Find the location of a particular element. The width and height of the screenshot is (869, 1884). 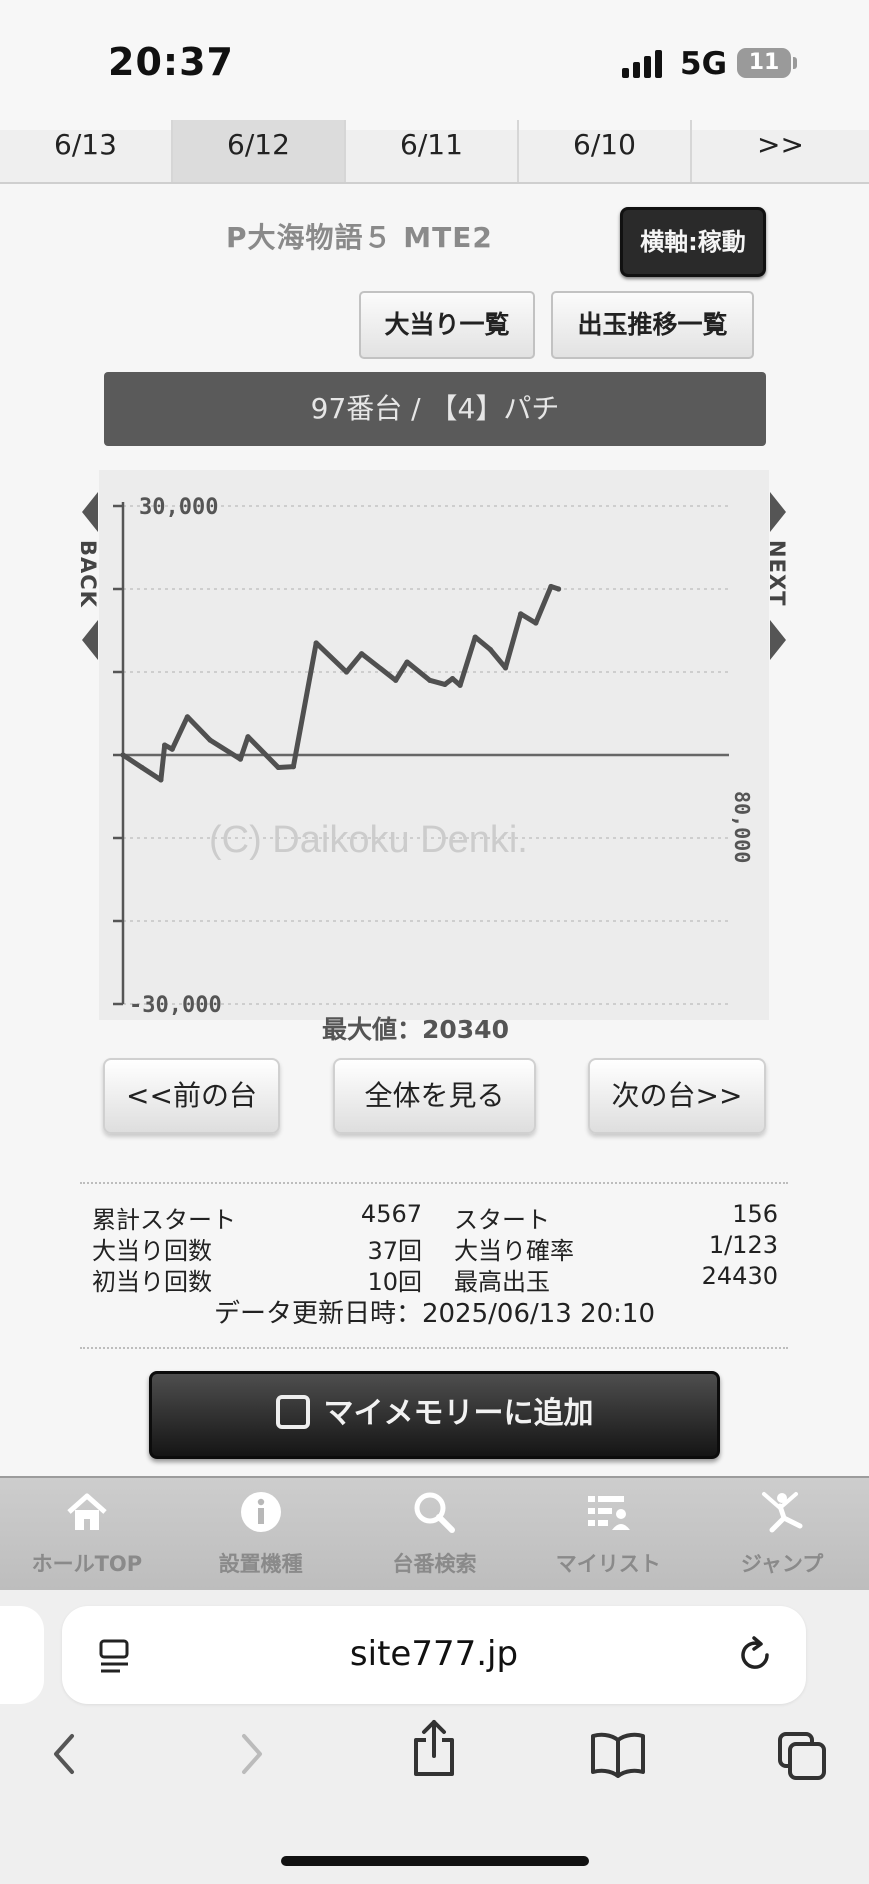

signal-icon is located at coordinates (642, 64).